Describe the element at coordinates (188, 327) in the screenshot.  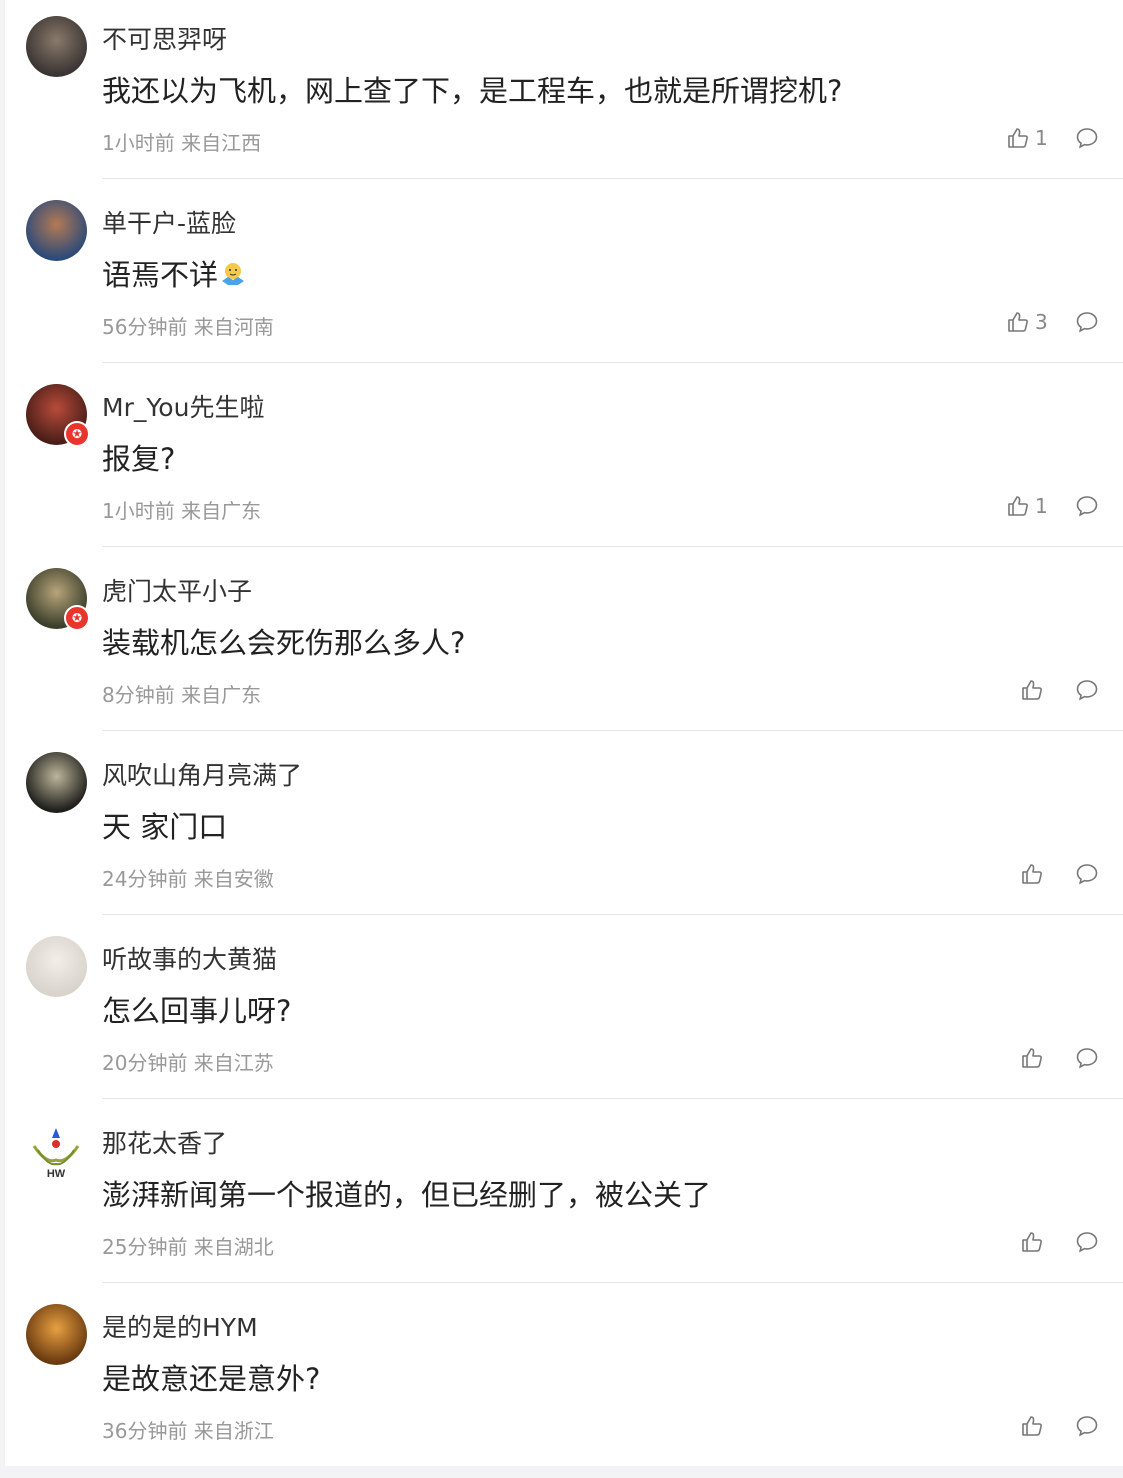
I see `comment-meta: 56分钟前 来自河南` at that location.